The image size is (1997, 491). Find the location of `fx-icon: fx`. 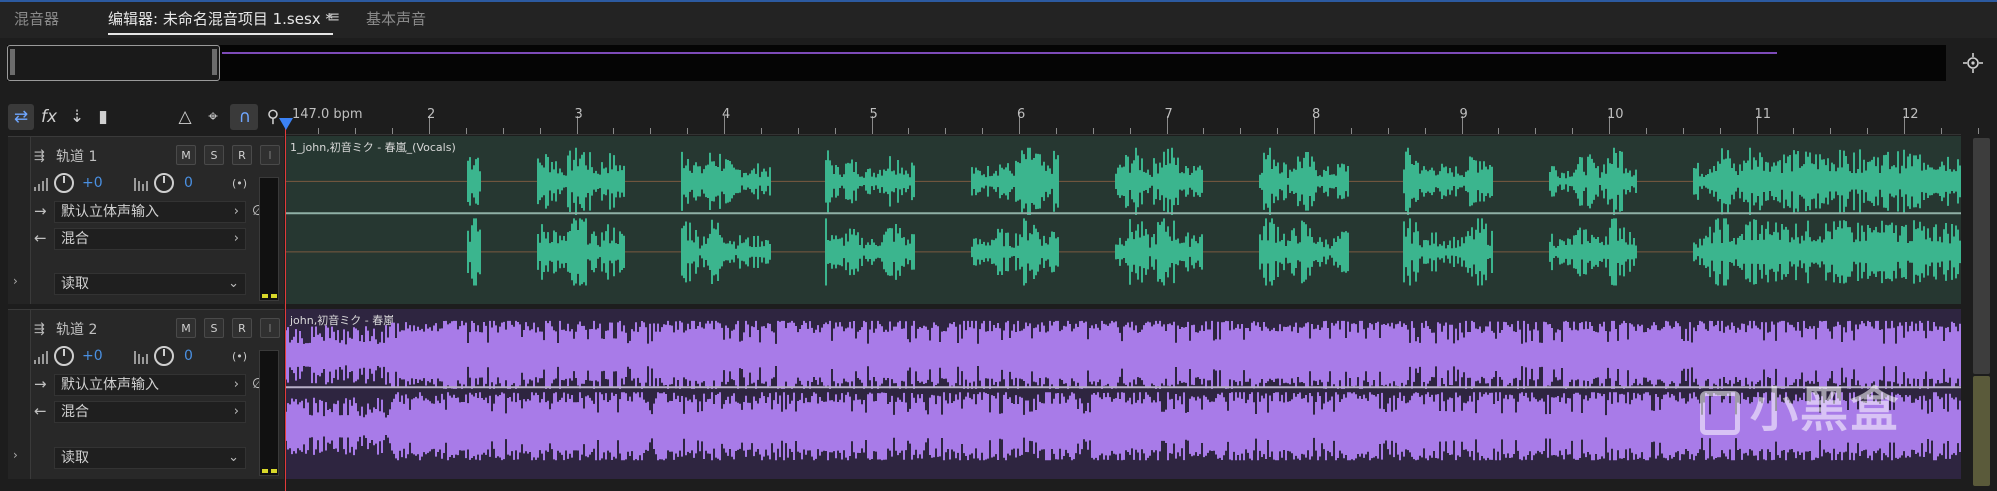

fx-icon: fx is located at coordinates (49, 117).